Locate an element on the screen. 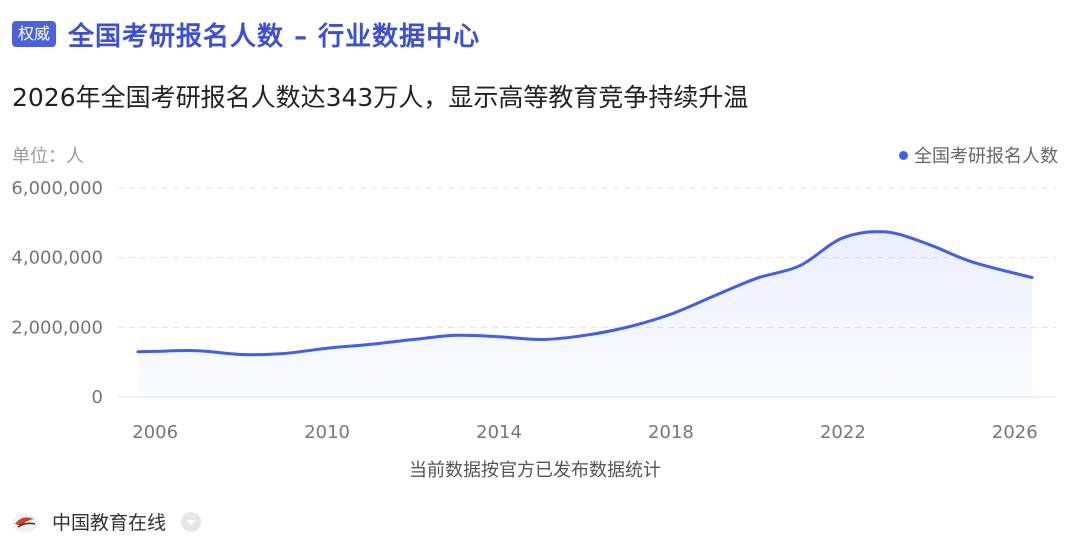 This screenshot has height=550, width=1080. x-tick-label: 2010 is located at coordinates (327, 432).